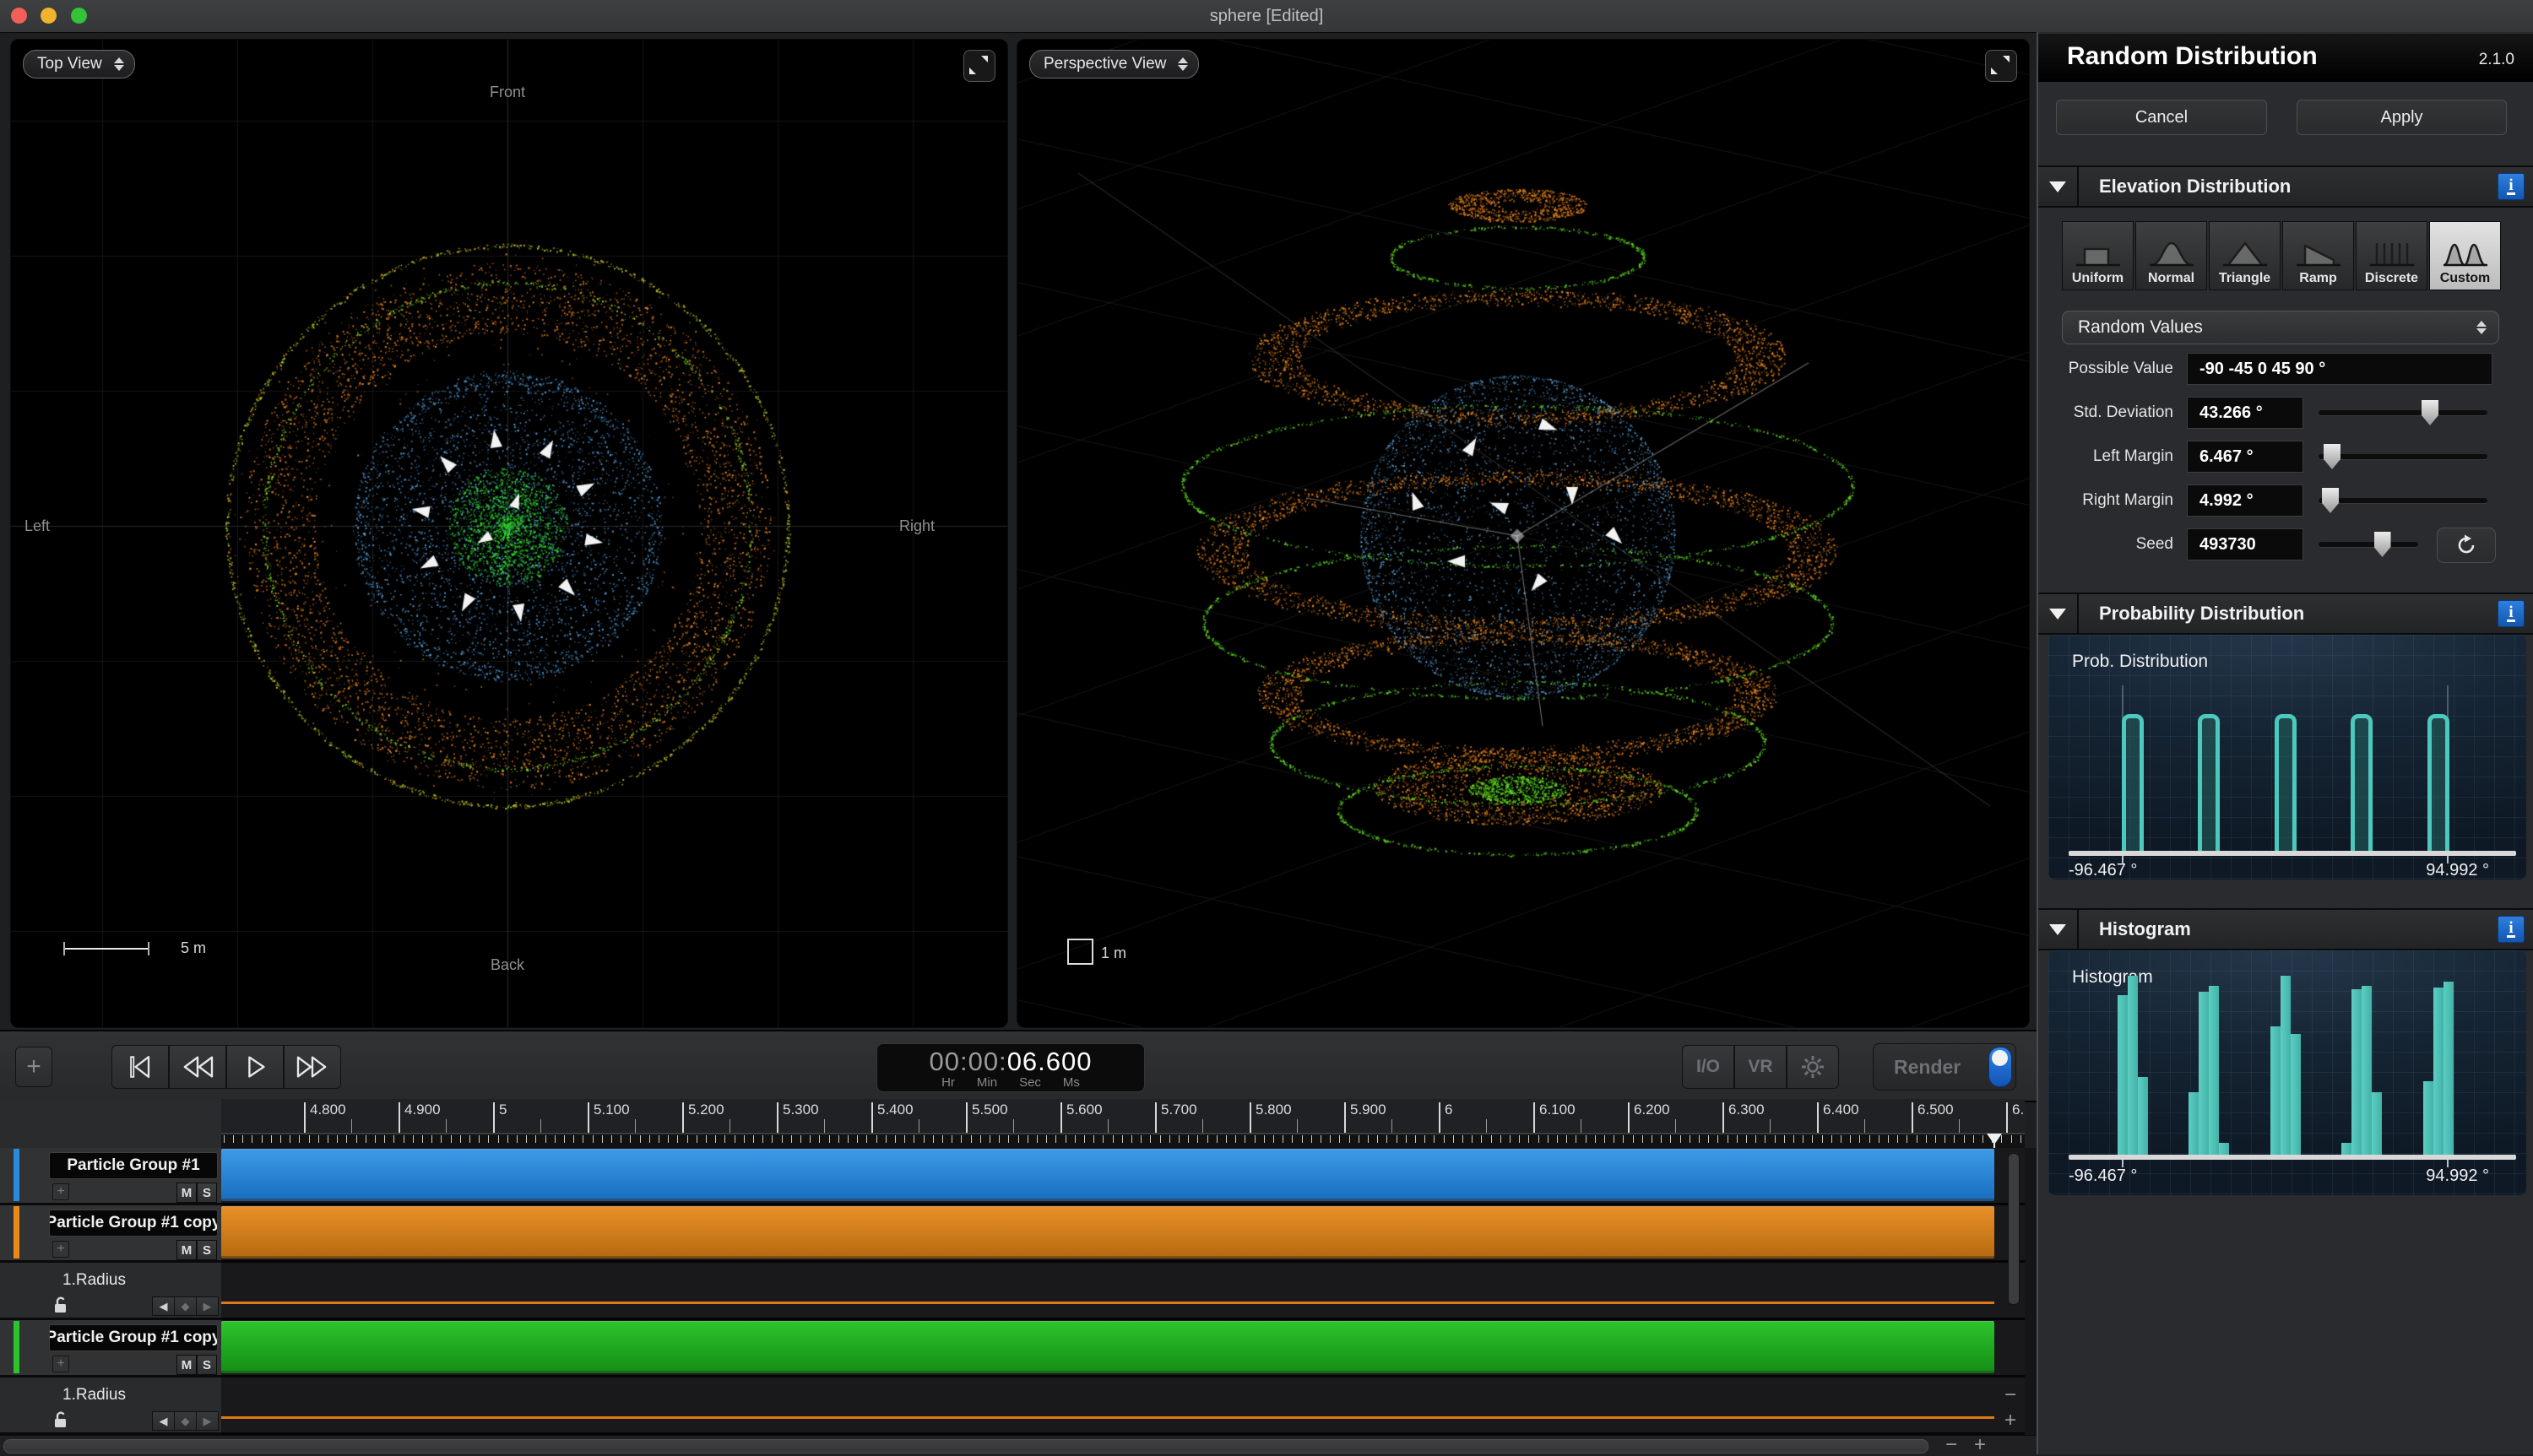 This screenshot has height=1456, width=2533. What do you see at coordinates (134, 1165) in the screenshot?
I see `track-name-box: Particle Group #1` at bounding box center [134, 1165].